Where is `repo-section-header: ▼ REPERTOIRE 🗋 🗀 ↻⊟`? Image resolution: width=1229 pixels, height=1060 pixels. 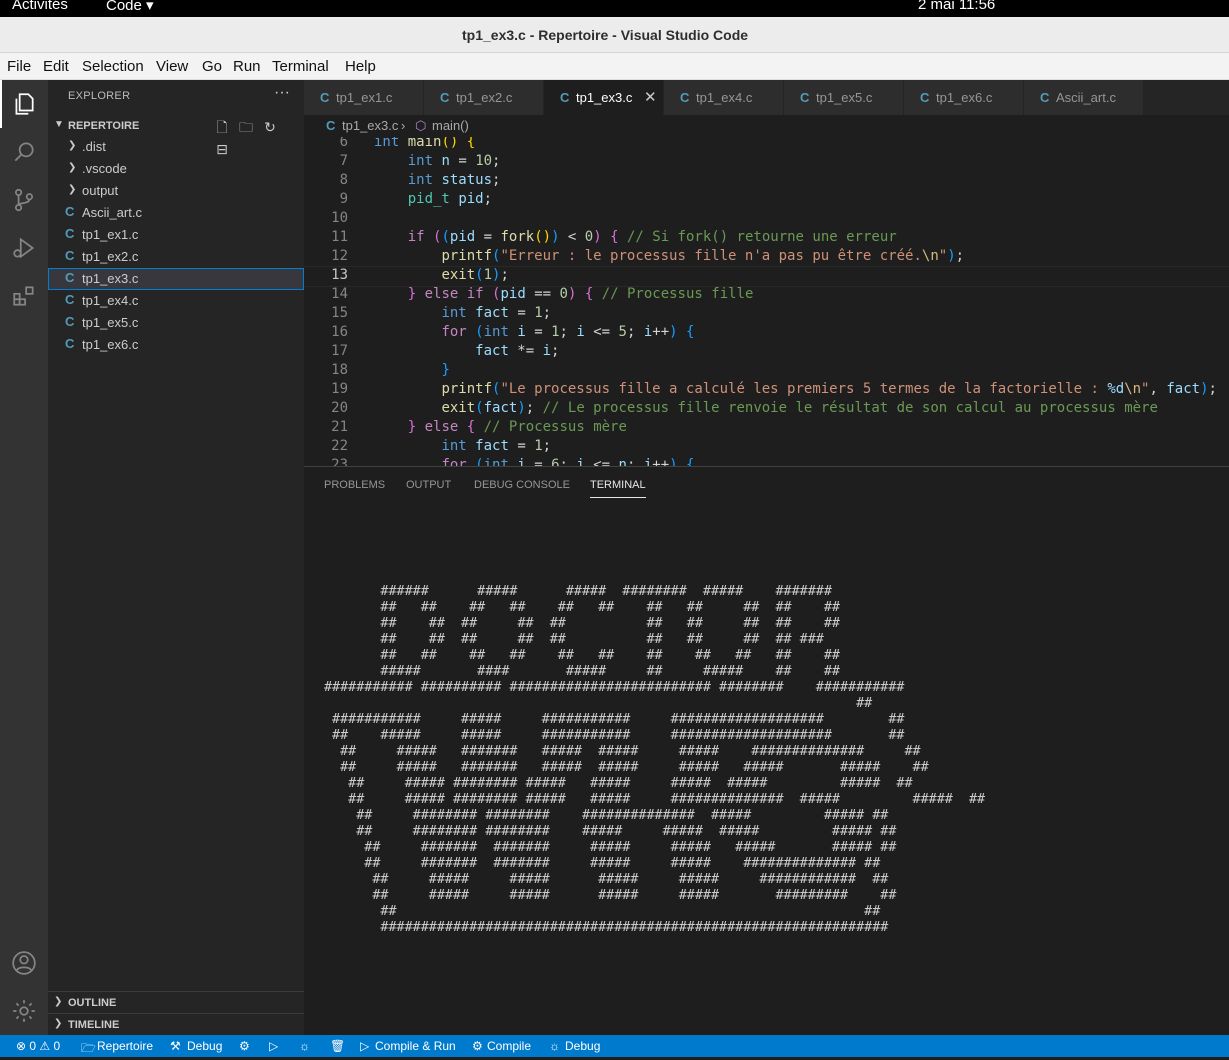 repo-section-header: ▼ REPERTOIRE 🗋 🗀 ↻⊟ is located at coordinates (176, 136).